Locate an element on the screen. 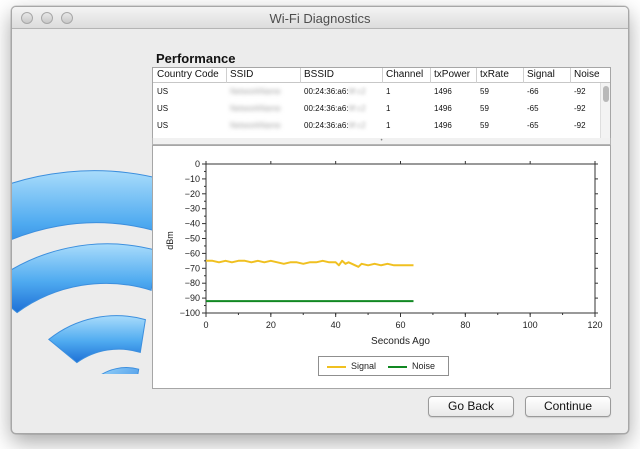 This screenshot has height=449, width=640. y-tick-label: −90 is located at coordinates (192, 298).